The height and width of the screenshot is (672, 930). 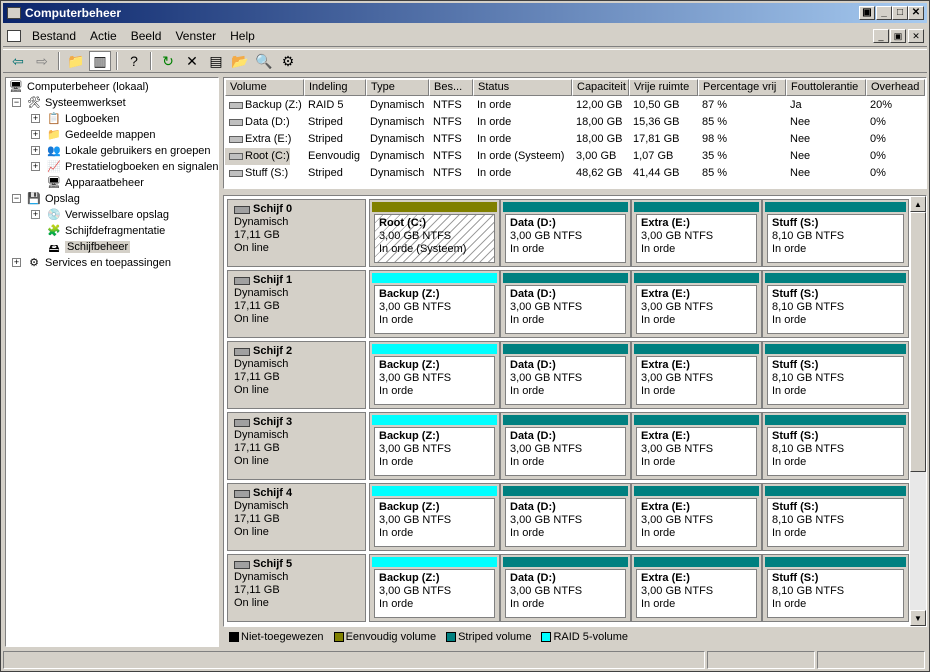 What do you see at coordinates (600, 87) in the screenshot?
I see `column-header-capaciteit: Capaciteit` at bounding box center [600, 87].